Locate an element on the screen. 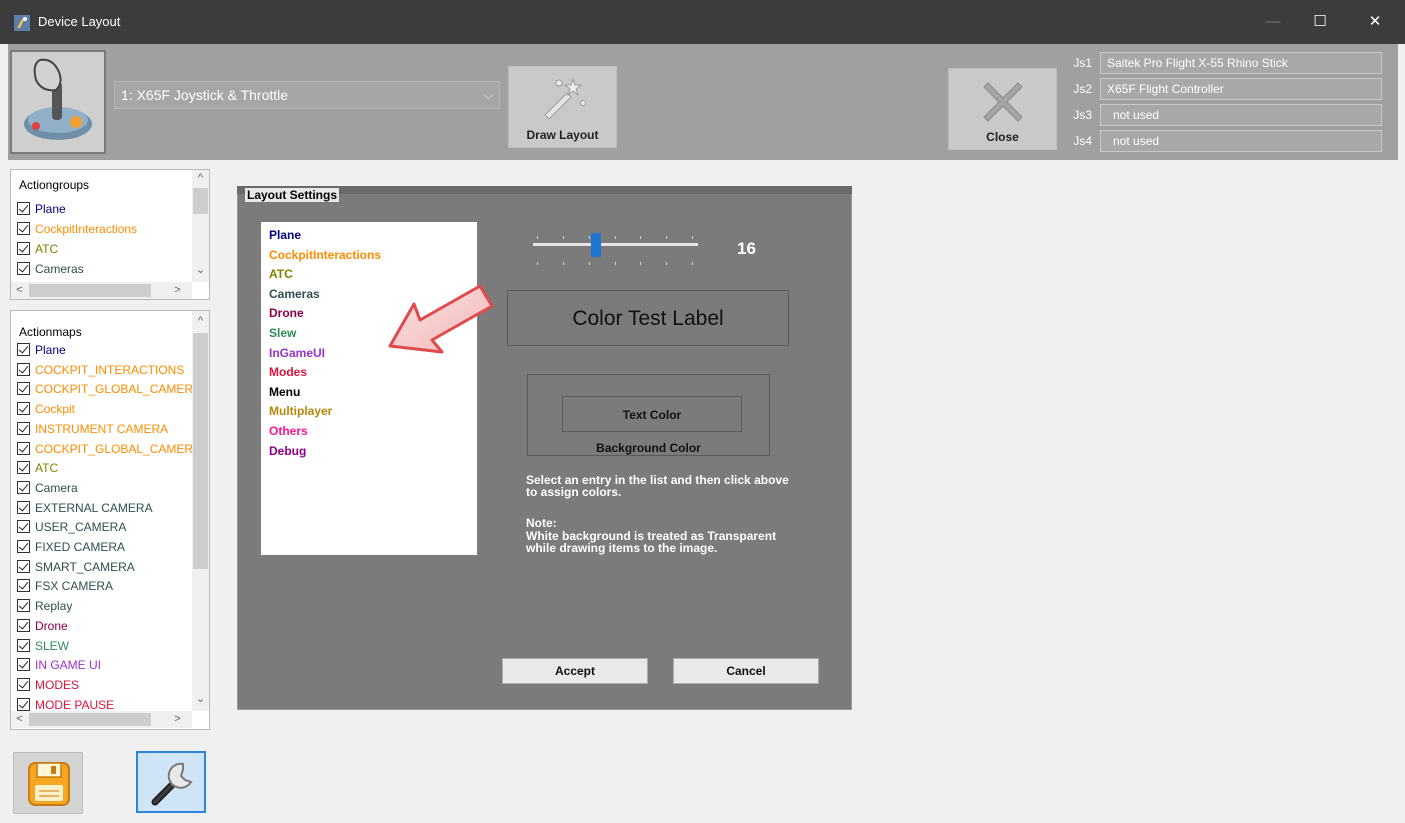  slider-tick is located at coordinates (563, 237).